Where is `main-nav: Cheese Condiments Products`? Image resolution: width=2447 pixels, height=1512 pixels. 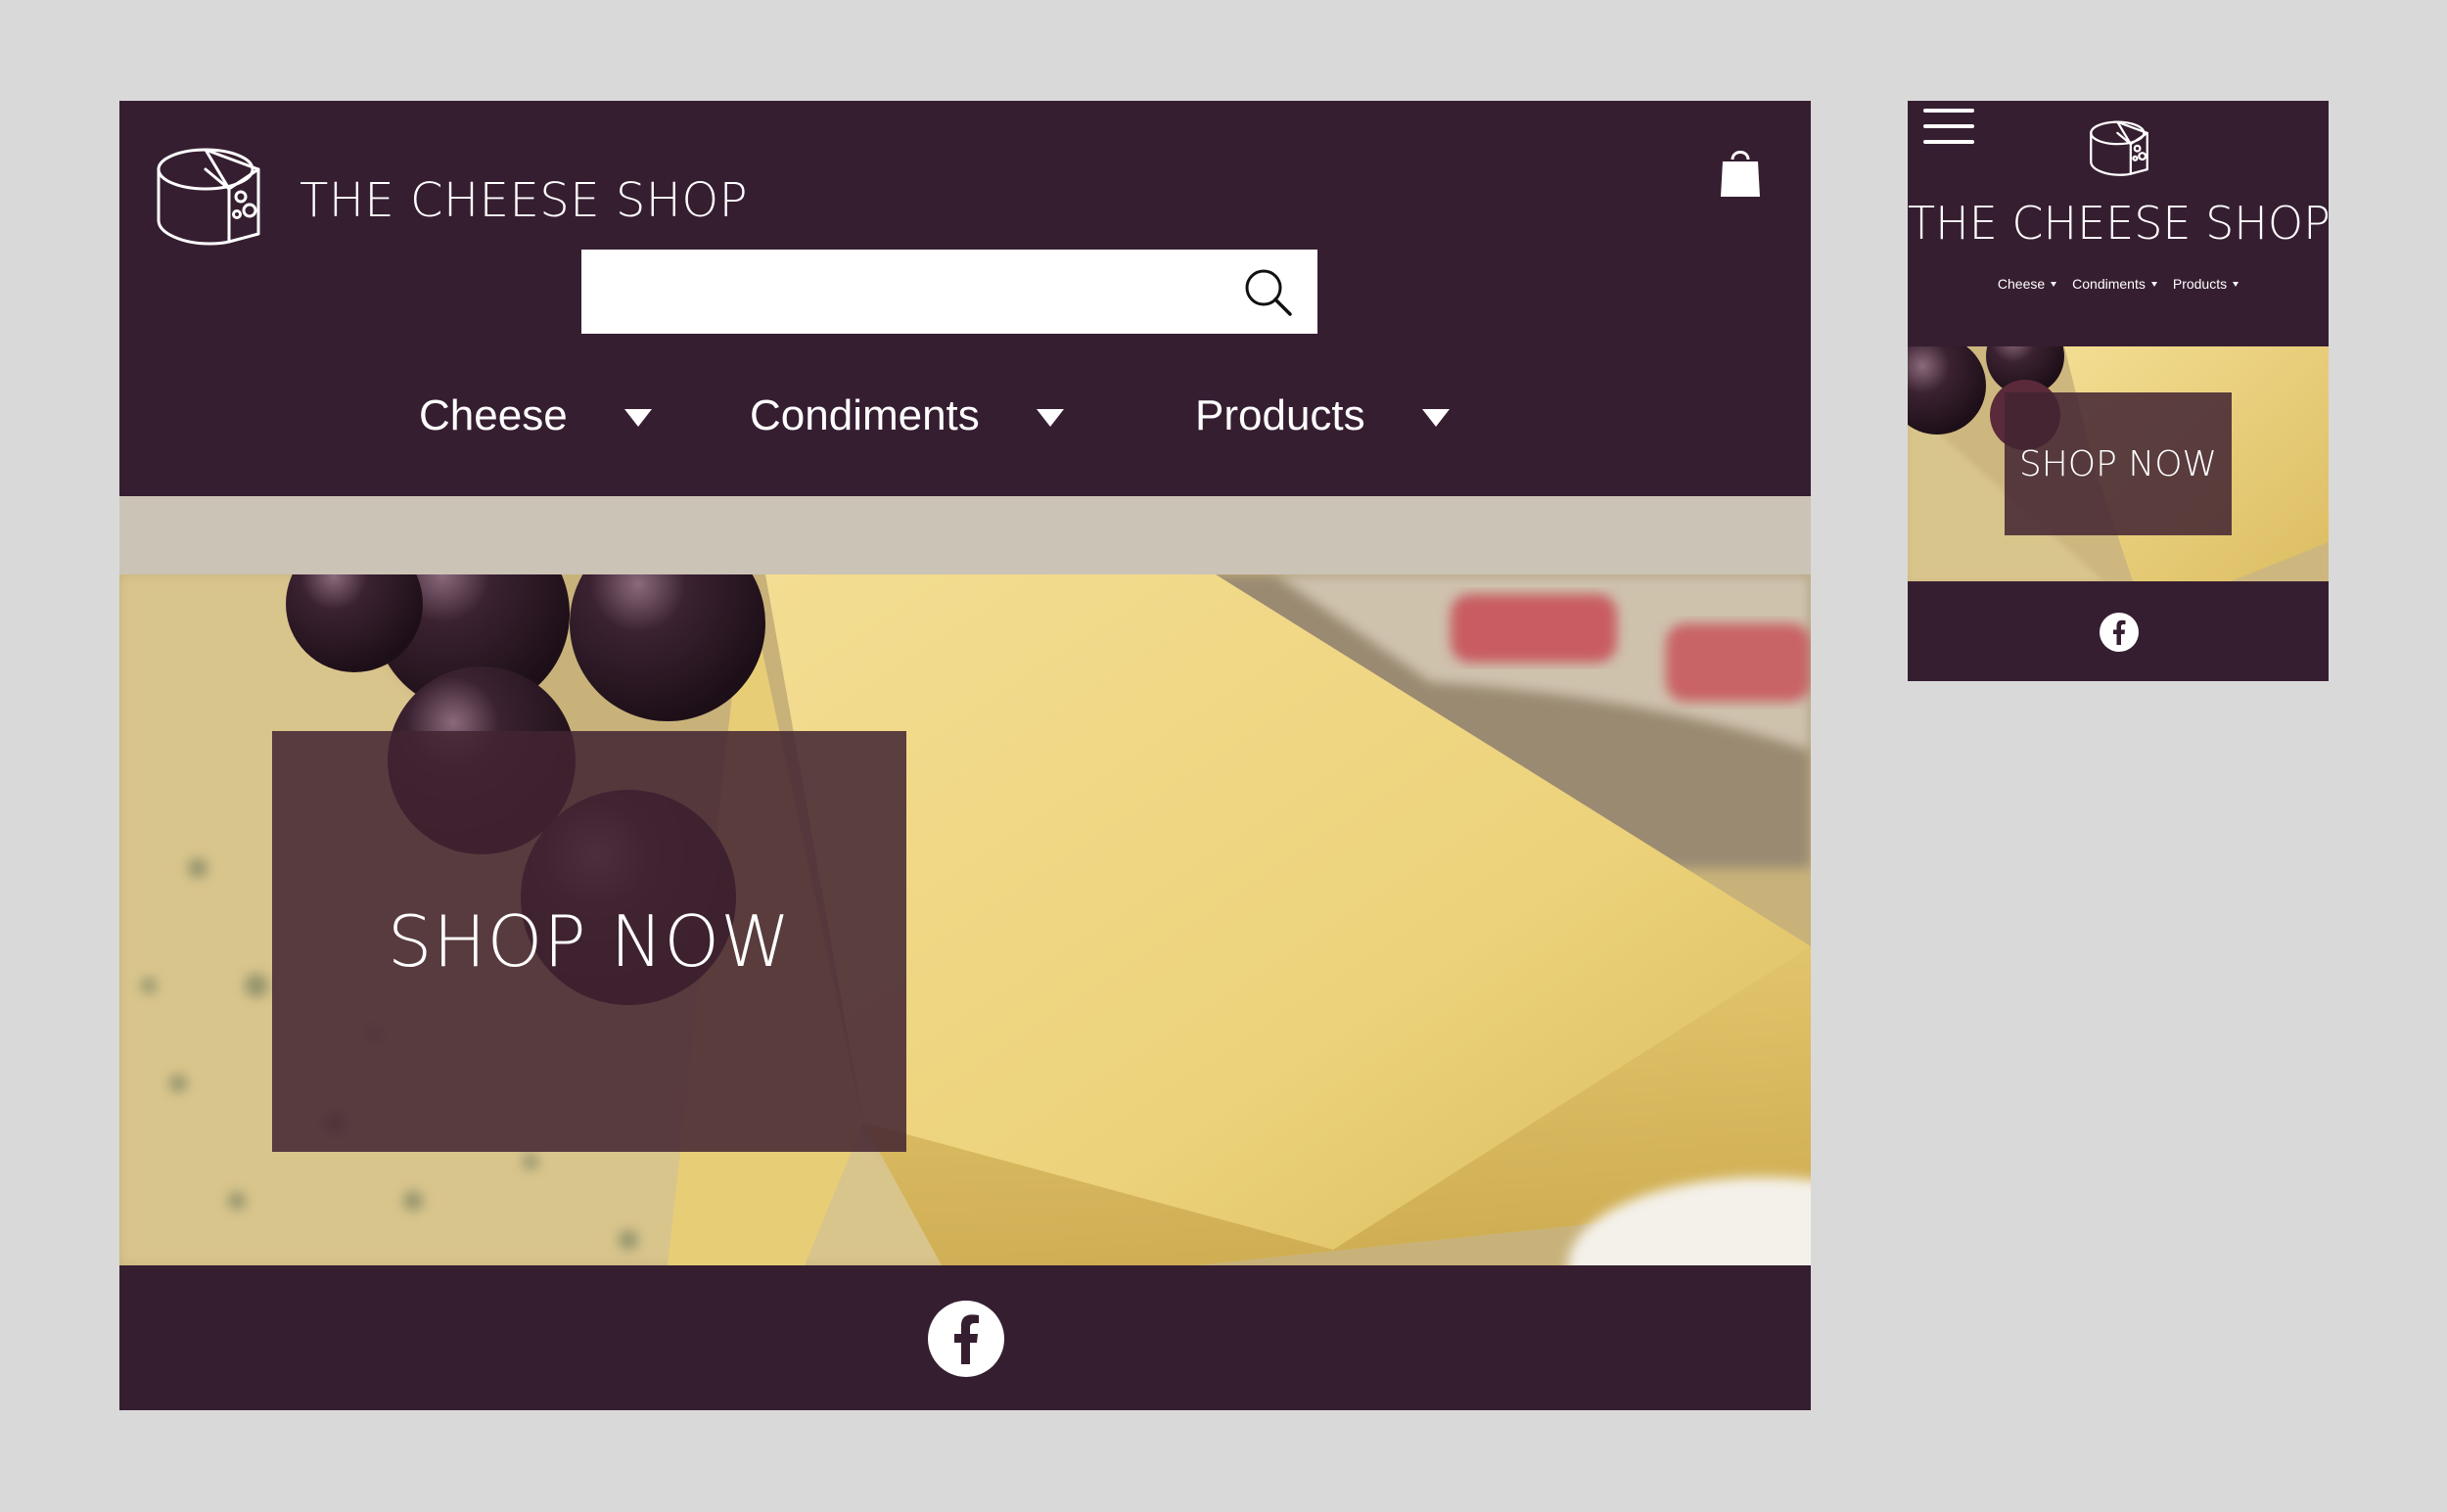 main-nav: Cheese Condiments Products is located at coordinates (965, 416).